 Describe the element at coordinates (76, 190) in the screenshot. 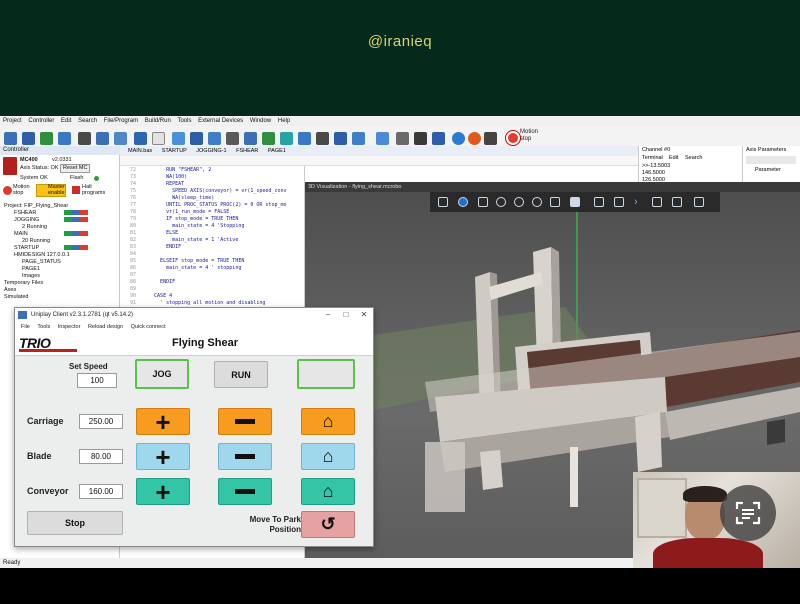

I see `halt-programs-icon` at that location.